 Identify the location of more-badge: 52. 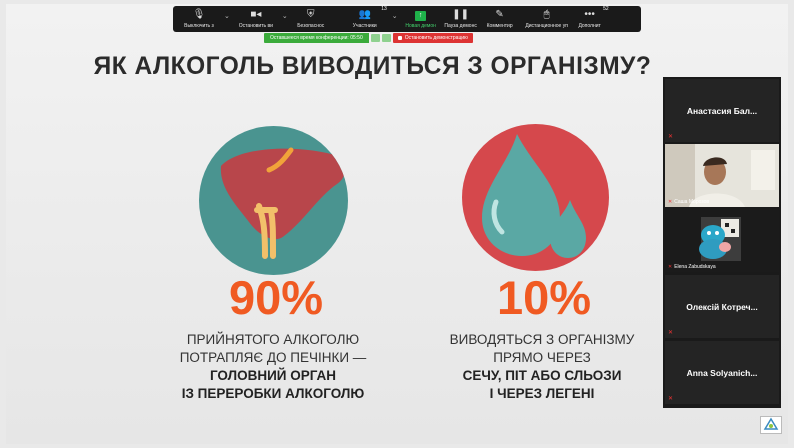
(606, 9).